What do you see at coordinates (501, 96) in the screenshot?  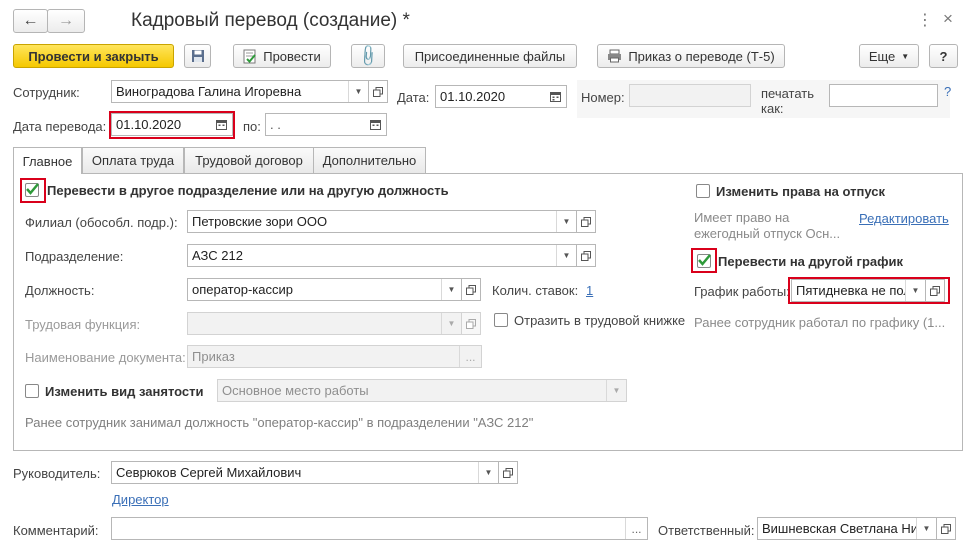 I see `date-field: 01.10.2020` at bounding box center [501, 96].